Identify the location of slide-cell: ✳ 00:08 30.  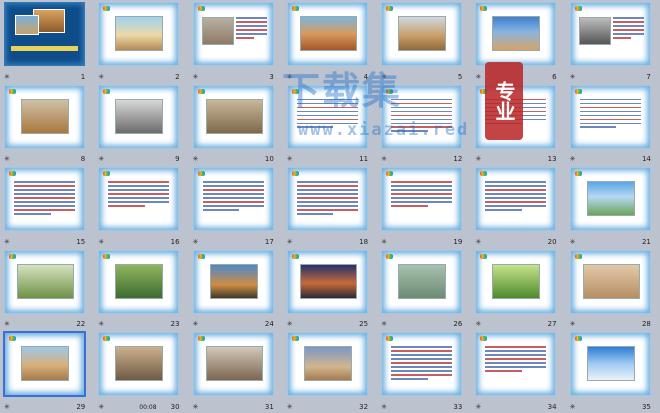
(141, 371).